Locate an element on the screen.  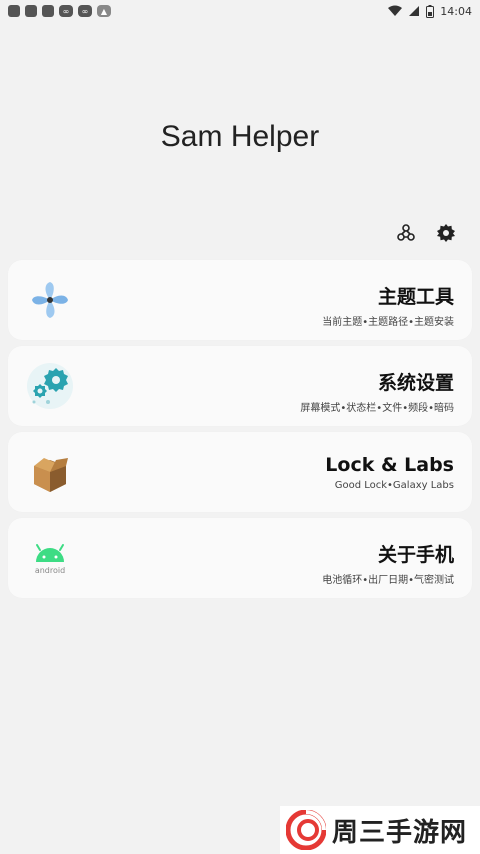
card-text: 主题工具 当前主题•主题路径•主题安装 is located at coordinates (388, 305).